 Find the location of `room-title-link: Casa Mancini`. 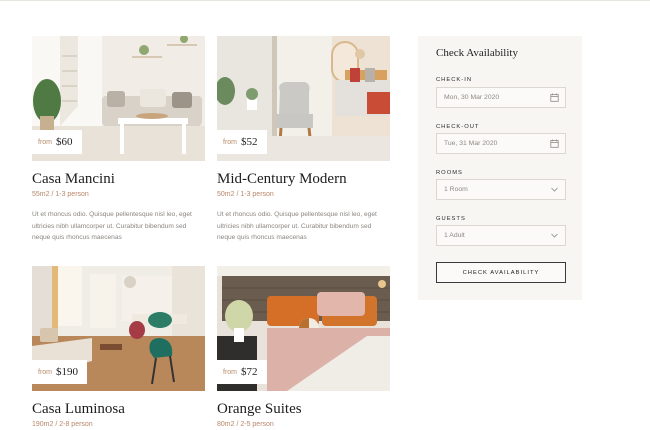

room-title-link: Casa Mancini is located at coordinates (73, 179).